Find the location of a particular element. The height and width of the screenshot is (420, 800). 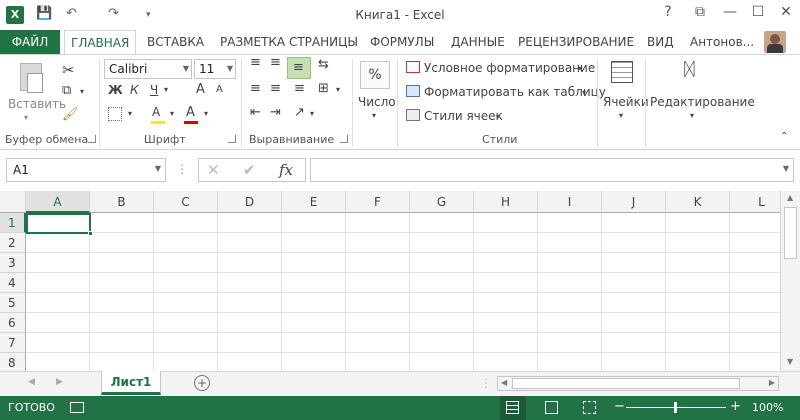

borders-icon is located at coordinates (115, 114).